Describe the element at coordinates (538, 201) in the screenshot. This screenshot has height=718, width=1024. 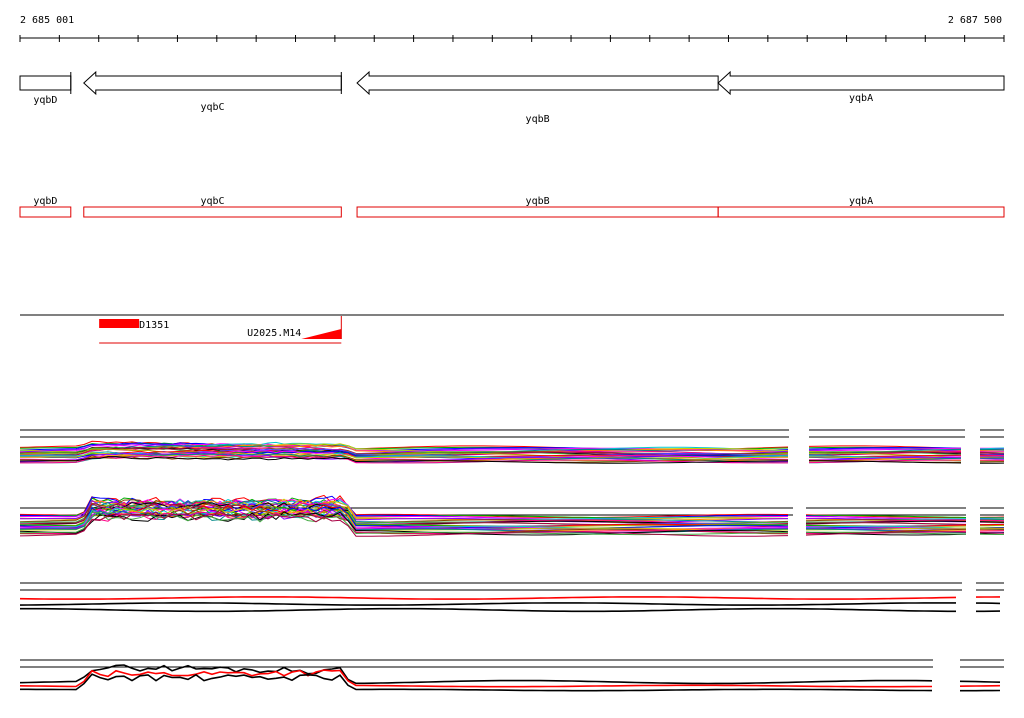
I see `cds-label-yqbB: yqbB` at that location.